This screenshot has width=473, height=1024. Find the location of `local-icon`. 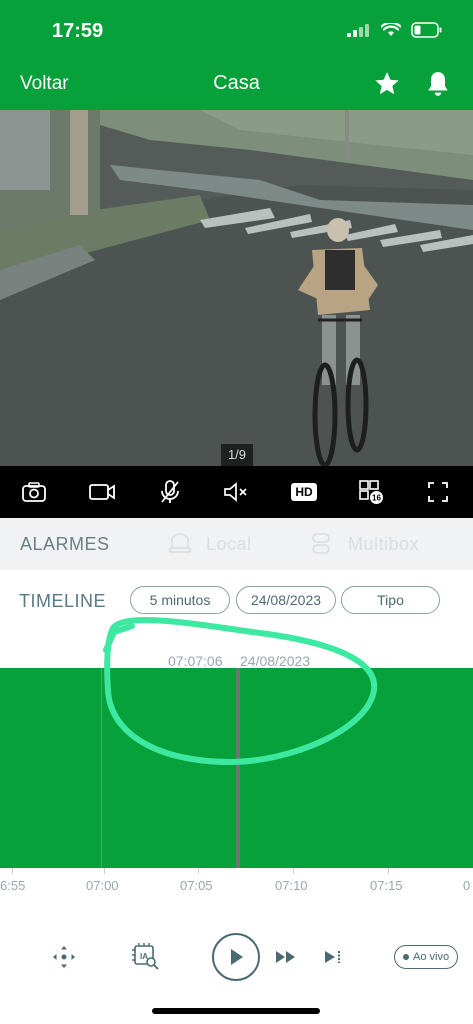

local-icon is located at coordinates (180, 543).